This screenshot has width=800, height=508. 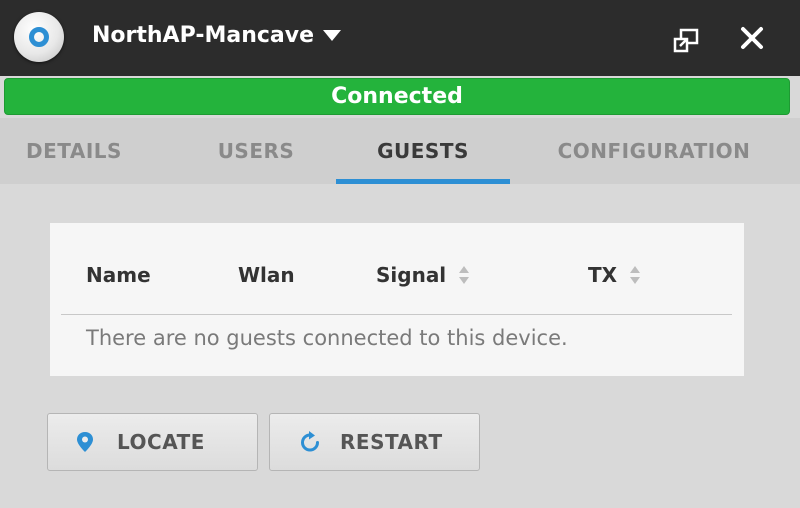 I want to click on column-label: Signal, so click(x=411, y=275).